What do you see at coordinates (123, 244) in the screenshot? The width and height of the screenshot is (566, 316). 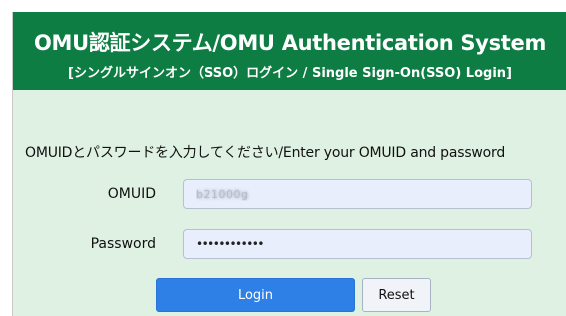 I see `password-label: Password` at bounding box center [123, 244].